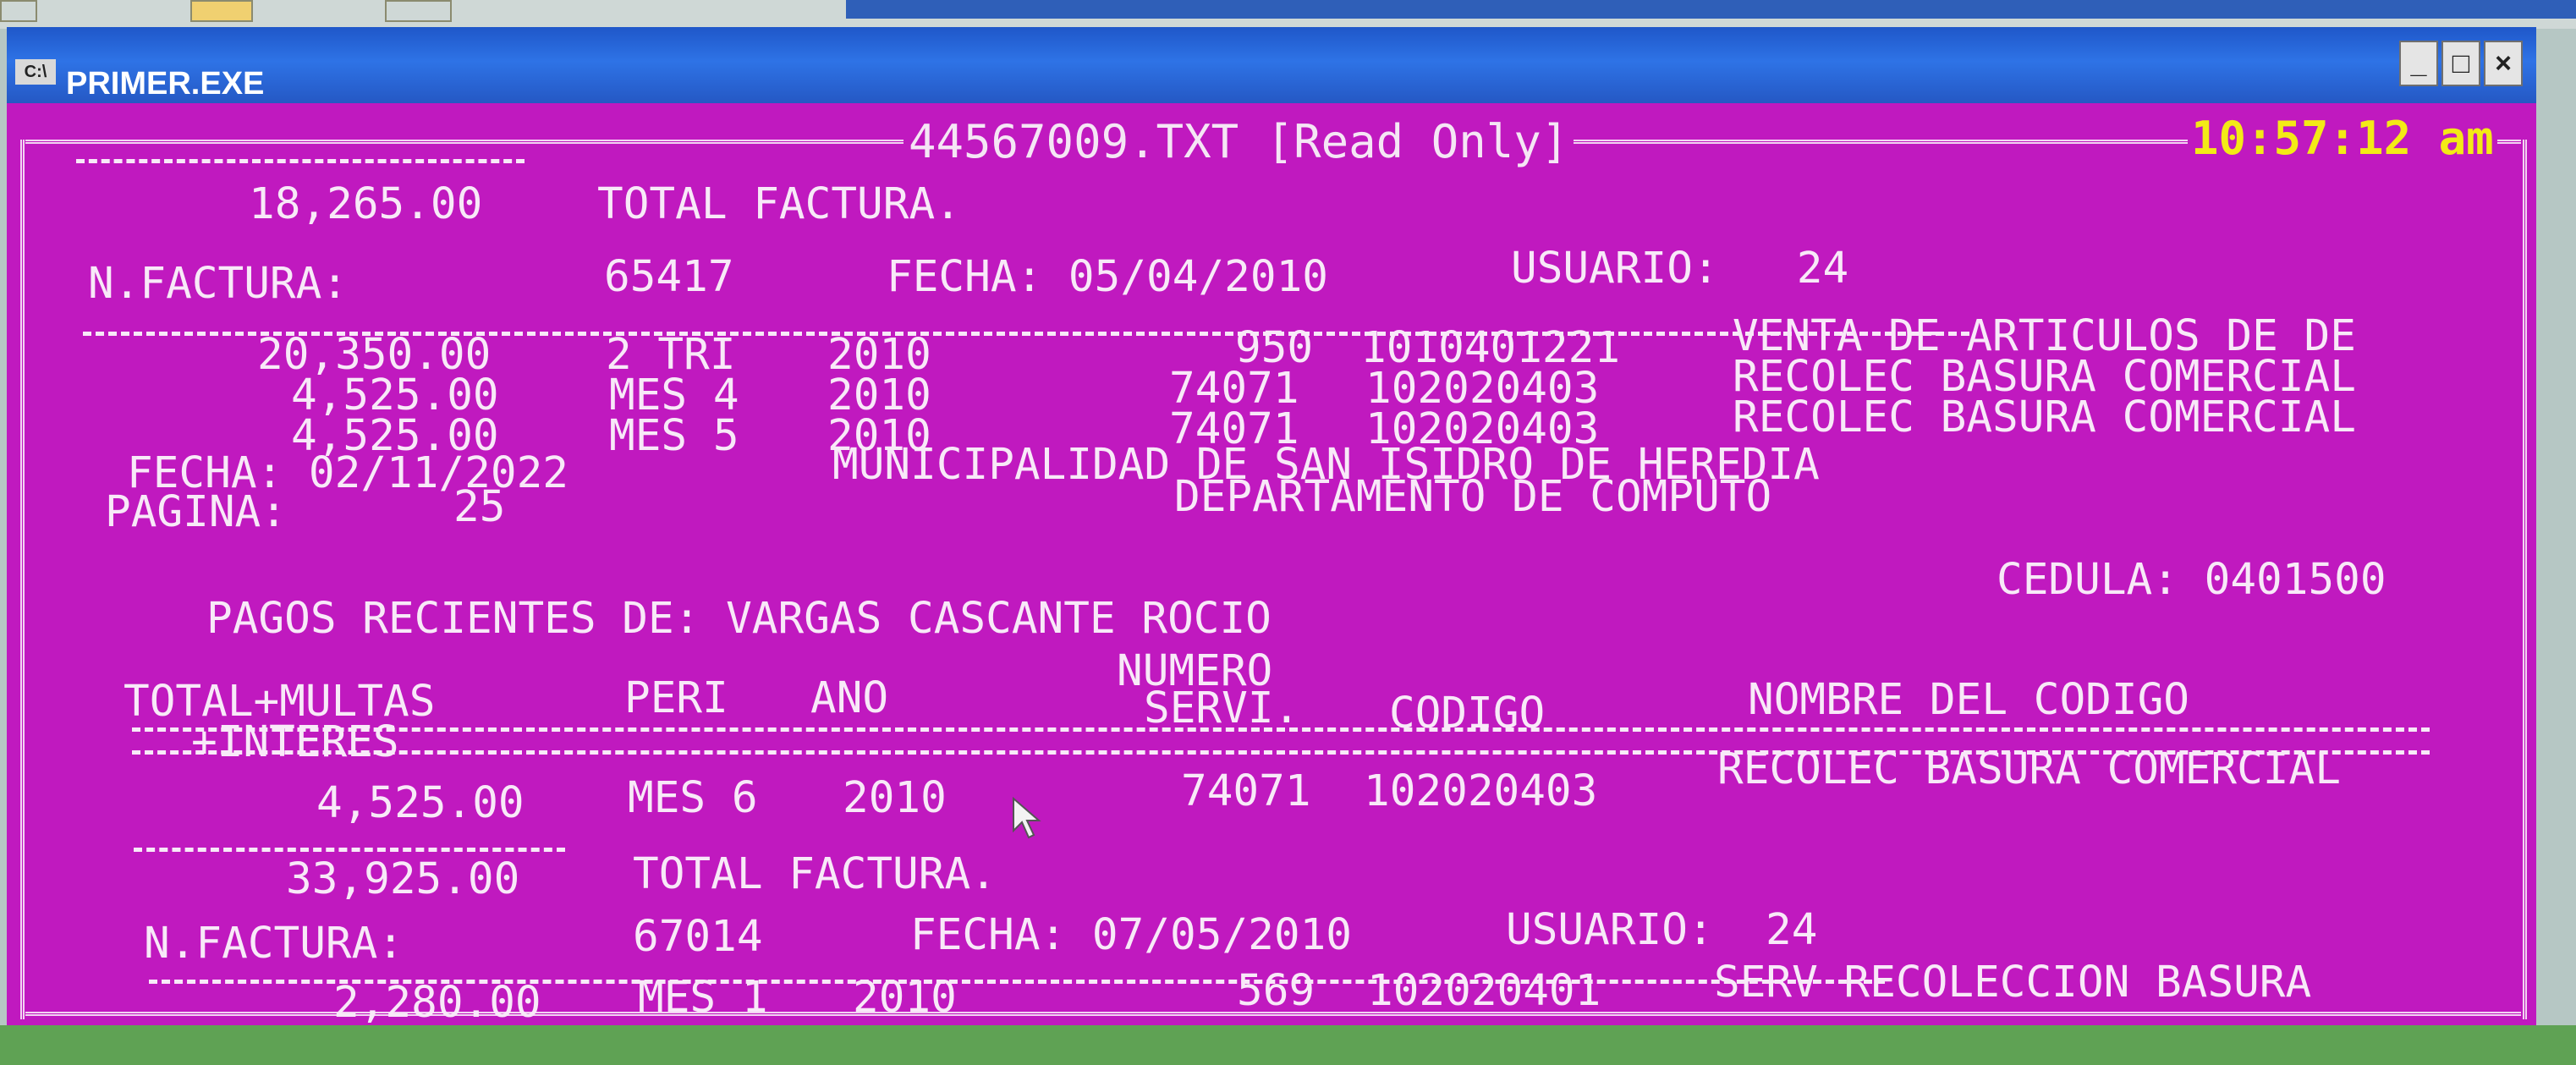 This screenshot has width=2576, height=1065. I want to click on window-title: PRIMER.EXE, so click(165, 84).